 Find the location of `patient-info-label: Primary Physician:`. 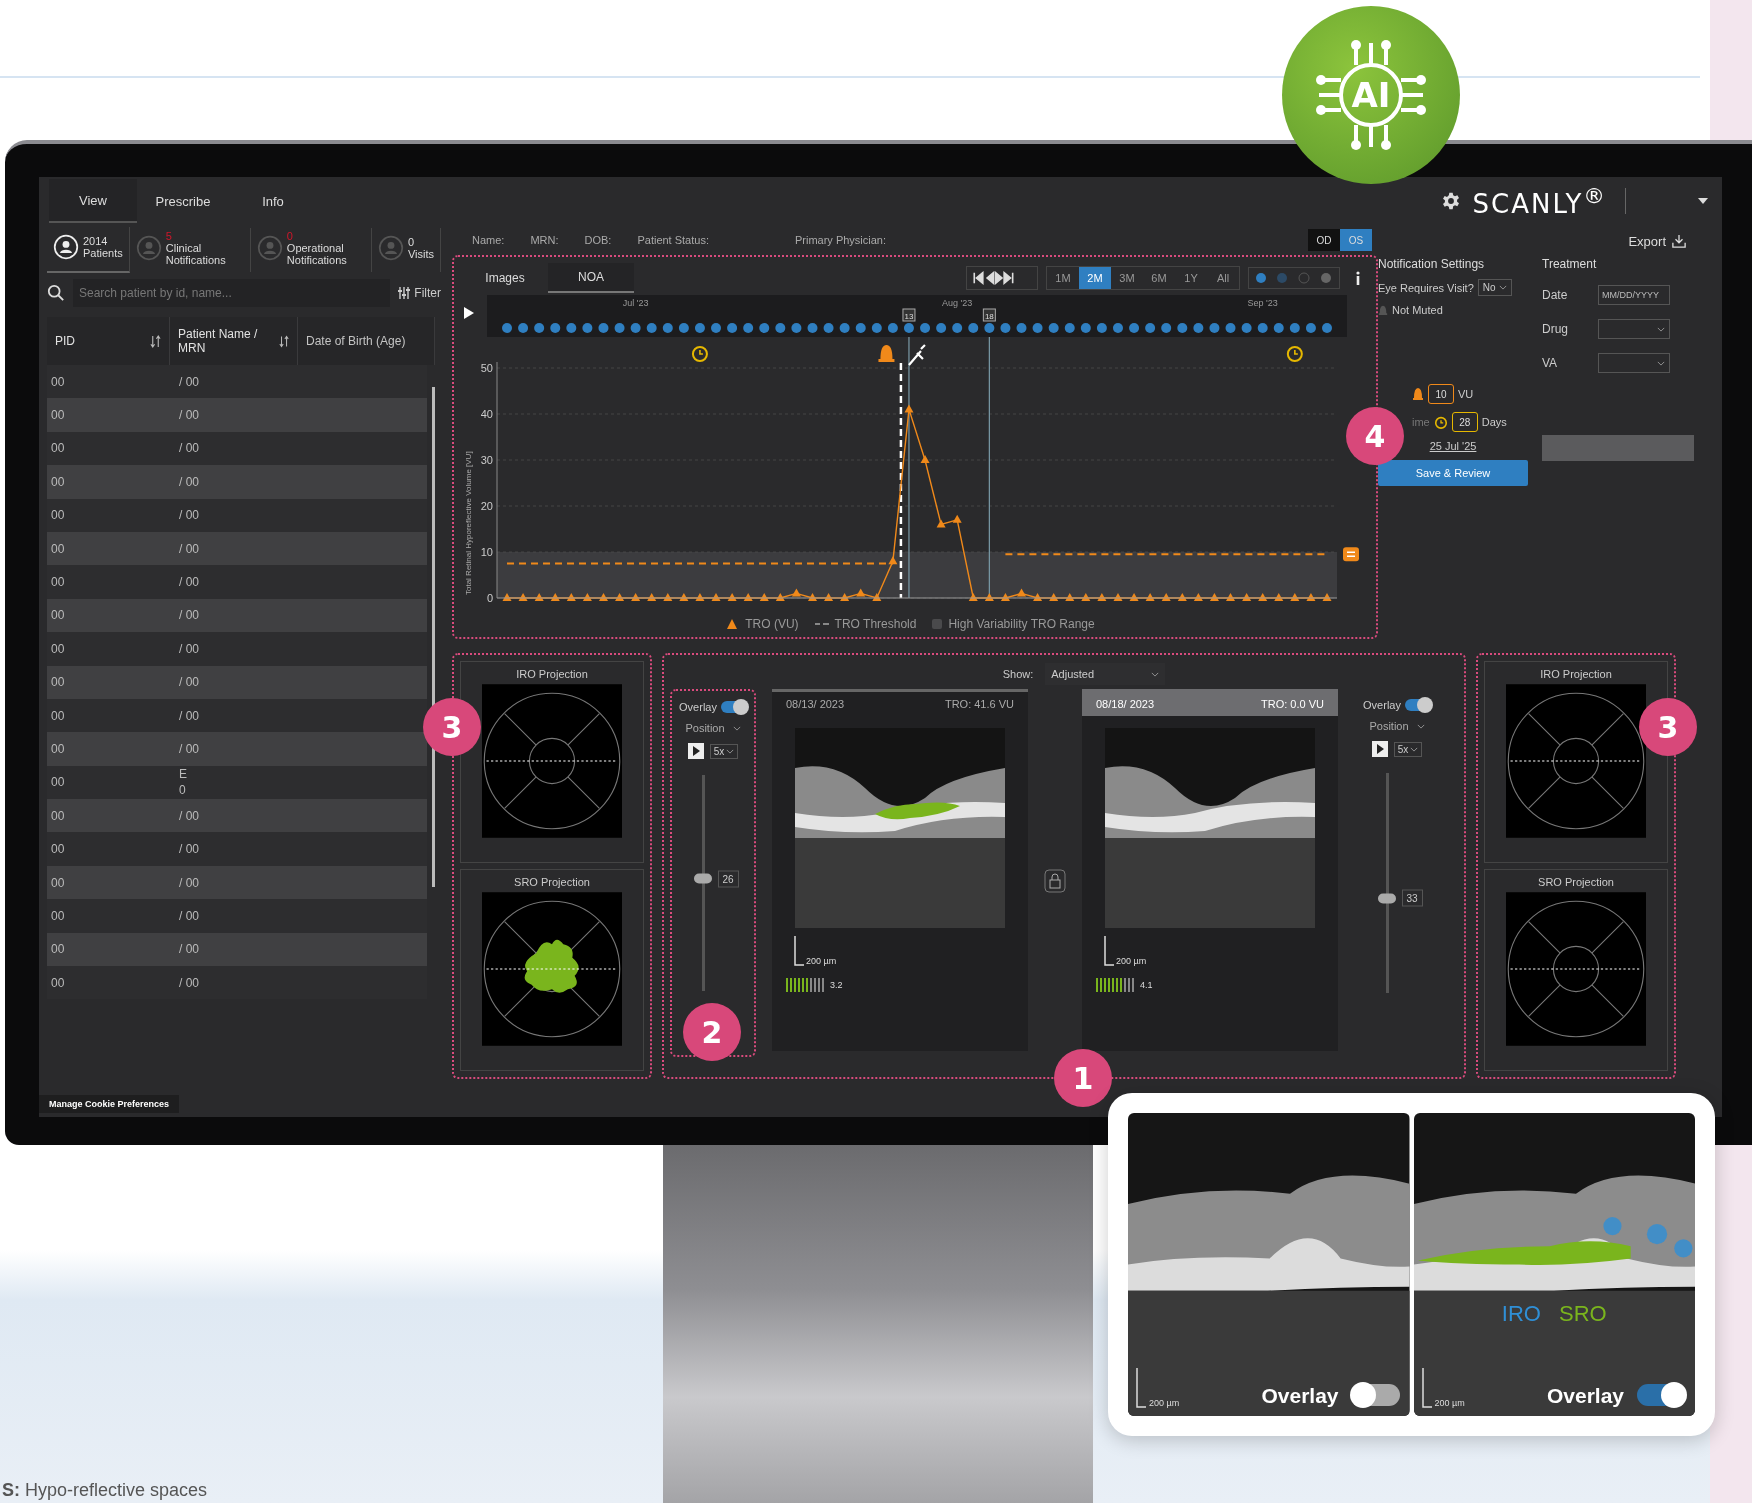

patient-info-label: Primary Physician: is located at coordinates (840, 240).